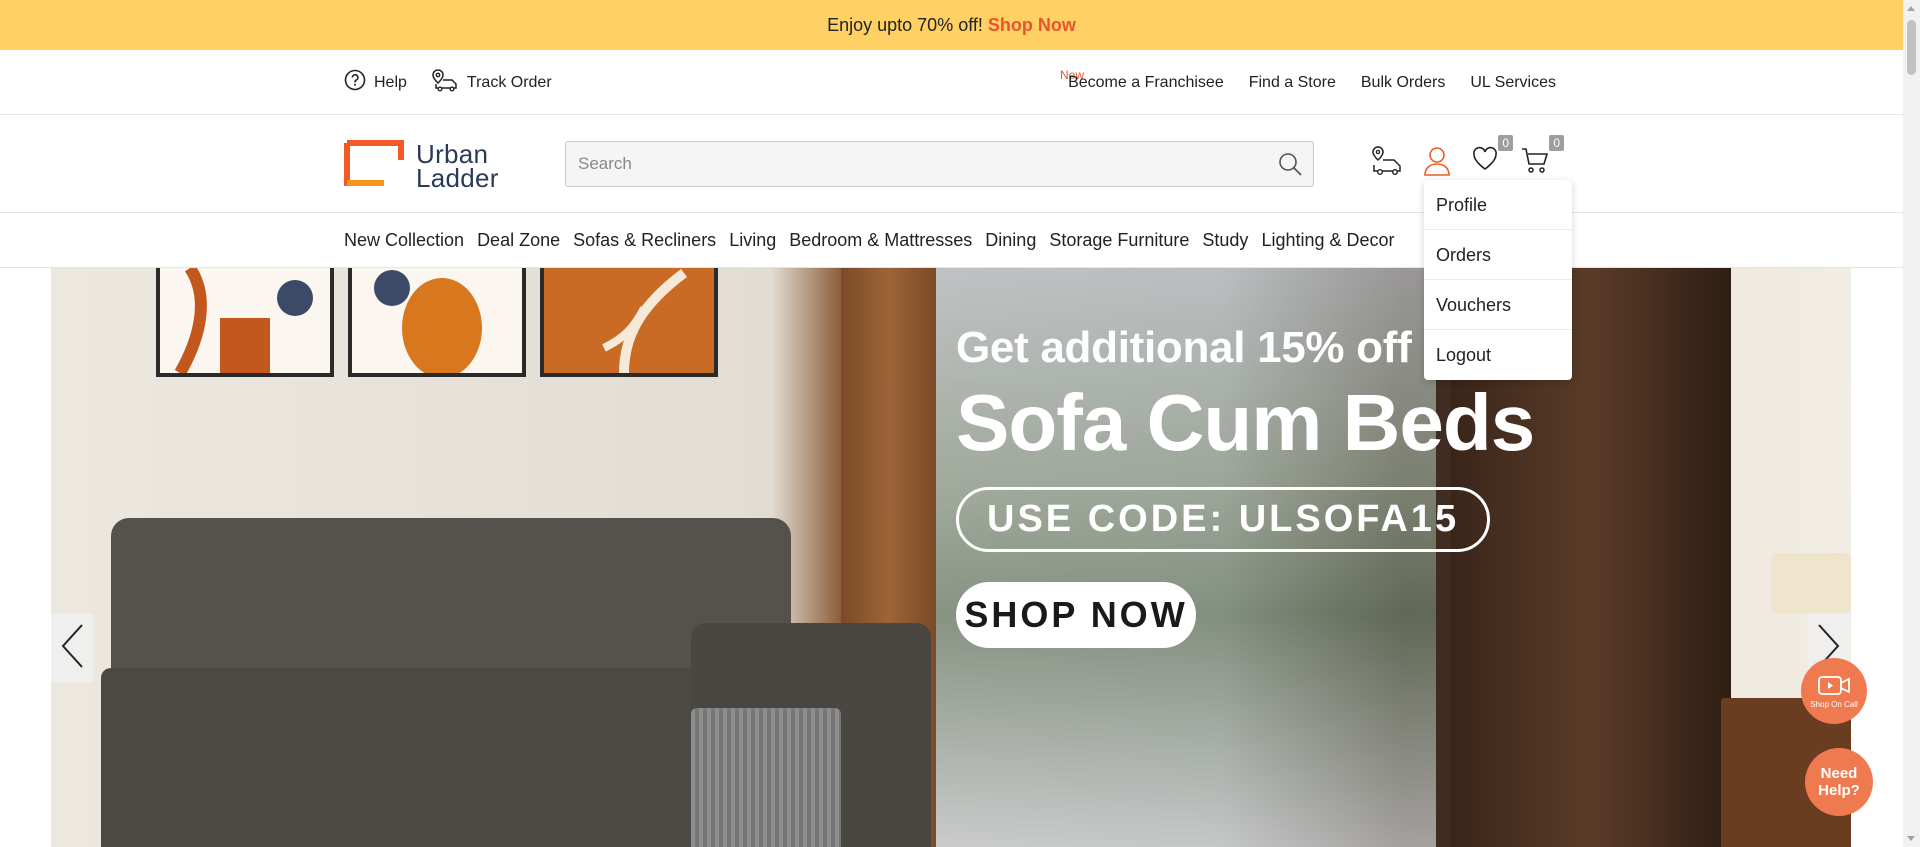 The width and height of the screenshot is (1920, 847). I want to click on user-account-icon, so click(1437, 163).